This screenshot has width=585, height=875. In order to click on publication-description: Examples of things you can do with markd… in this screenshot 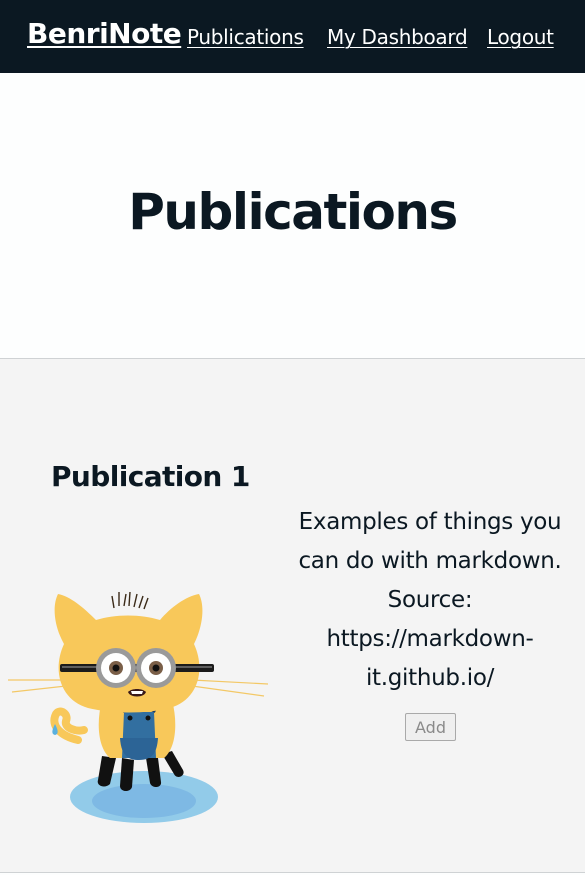, I will do `click(430, 600)`.